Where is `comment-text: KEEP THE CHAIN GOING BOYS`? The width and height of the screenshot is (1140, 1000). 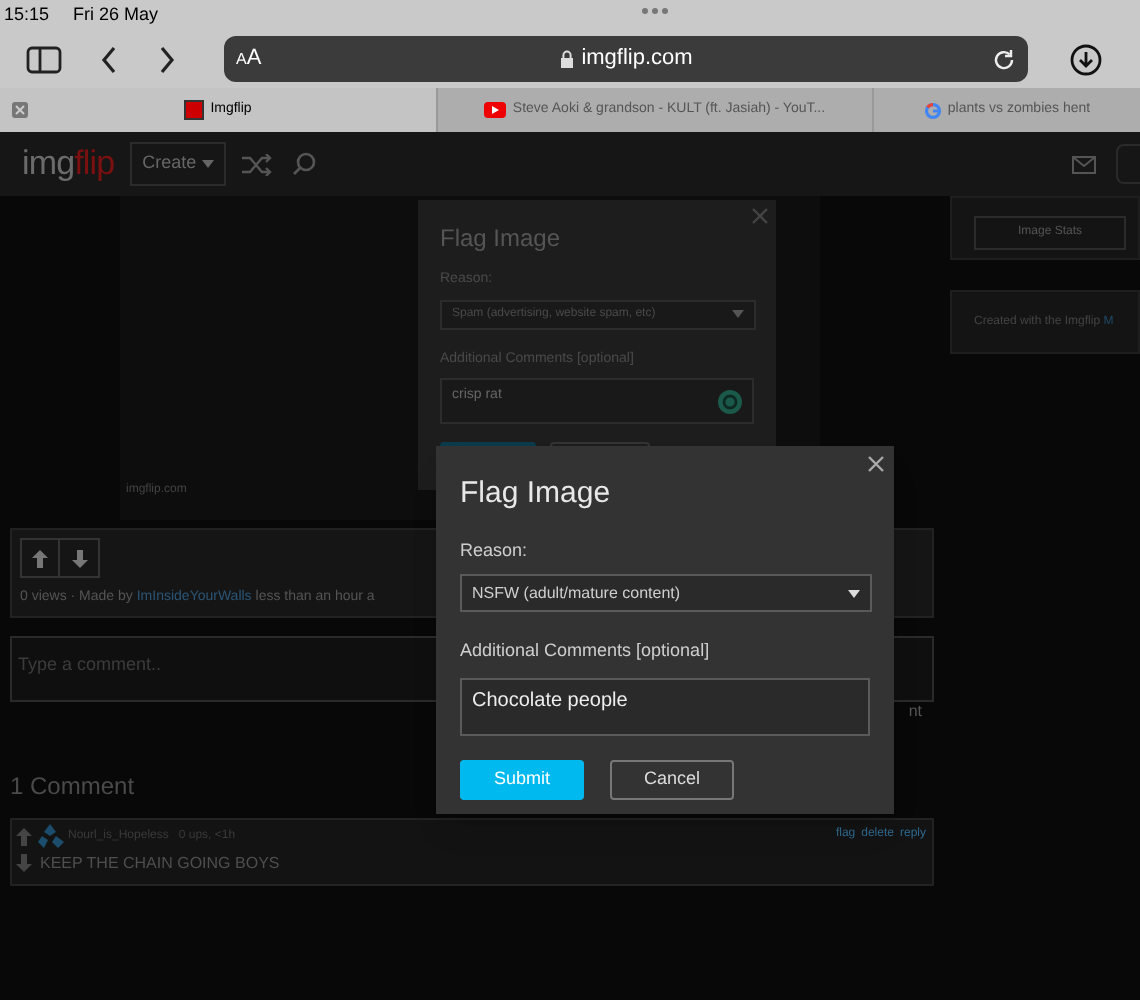
comment-text: KEEP THE CHAIN GOING BOYS is located at coordinates (160, 864).